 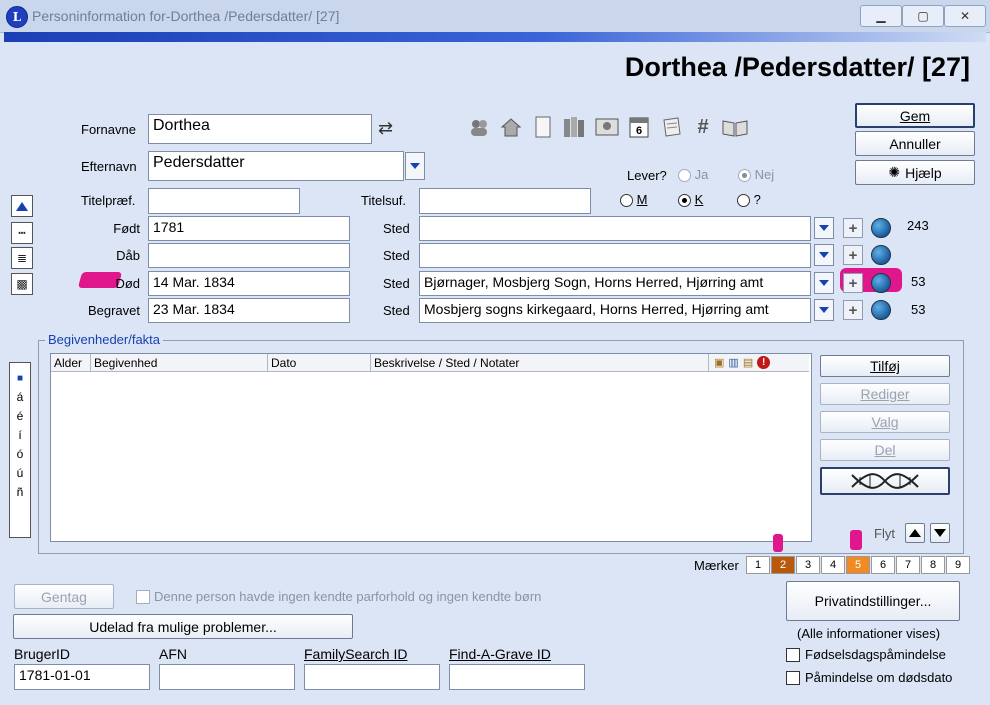 What do you see at coordinates (505, 201) in the screenshot?
I see `titelsuf-field` at bounding box center [505, 201].